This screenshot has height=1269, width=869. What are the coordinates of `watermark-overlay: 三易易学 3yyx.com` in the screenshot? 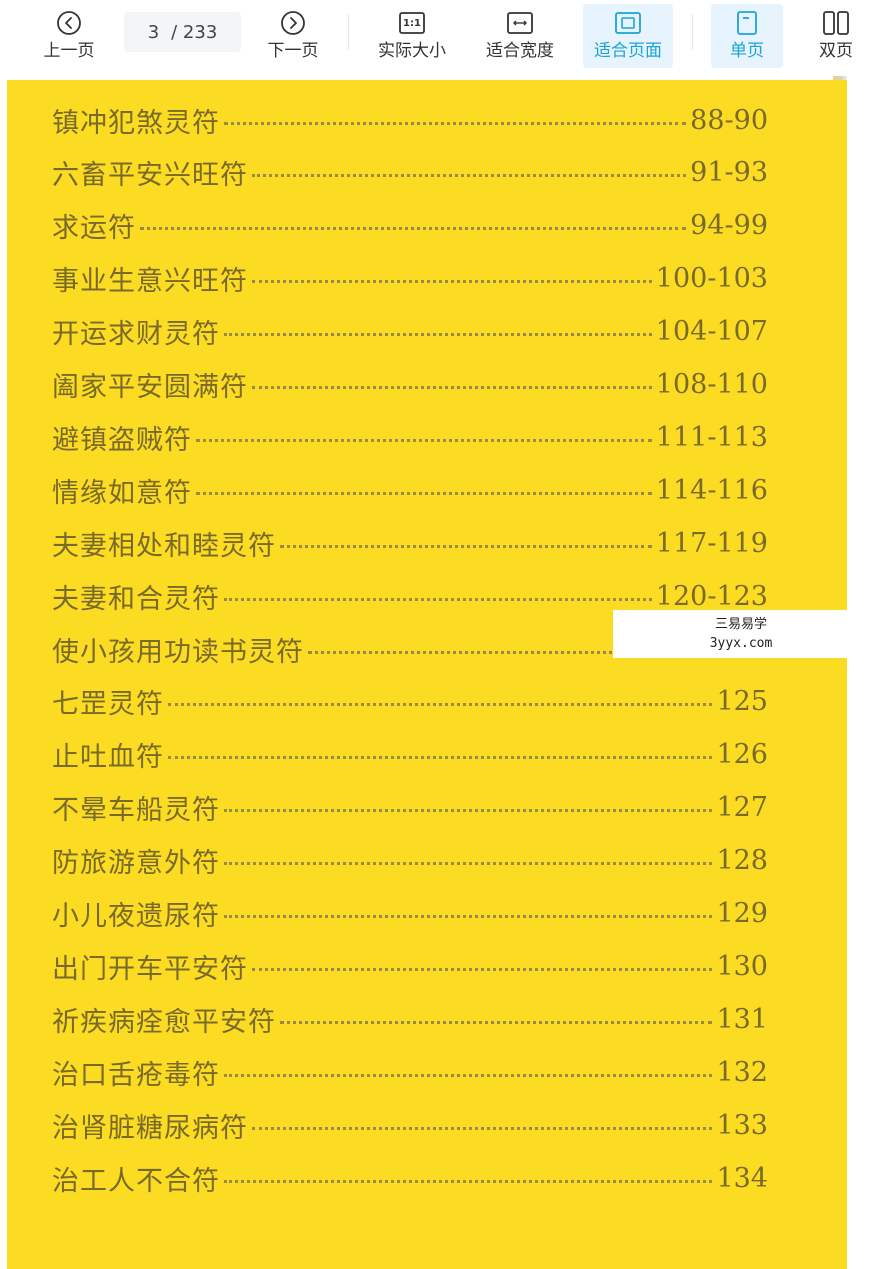 It's located at (741, 634).